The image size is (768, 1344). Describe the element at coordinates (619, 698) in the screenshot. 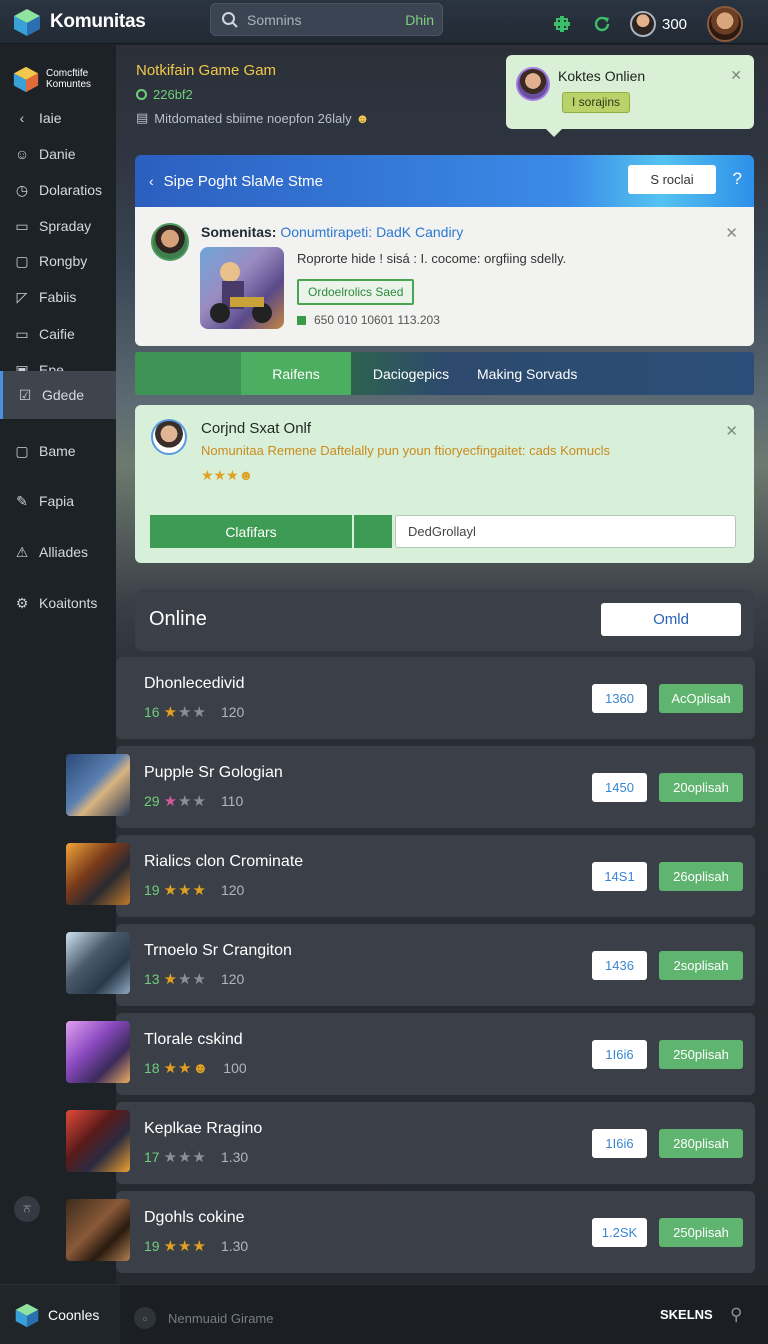

I see `game-value: 1360` at that location.